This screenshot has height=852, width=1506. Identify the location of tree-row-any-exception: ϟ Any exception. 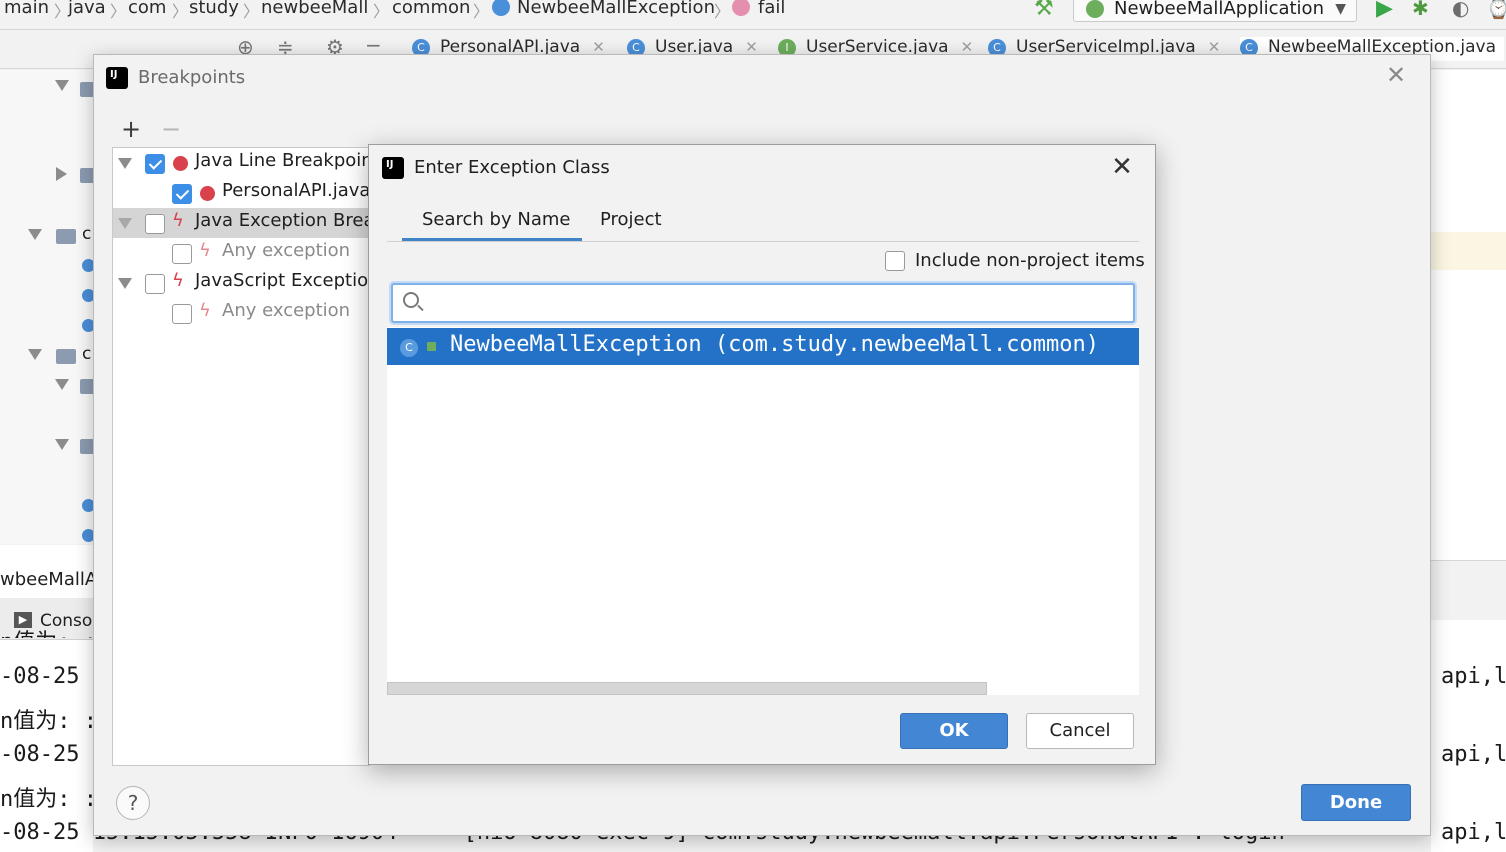
(241, 253).